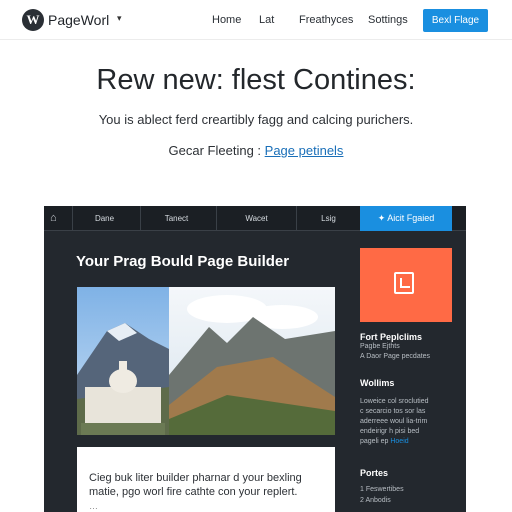 Image resolution: width=512 pixels, height=512 pixels. Describe the element at coordinates (78, 20) in the screenshot. I see `brand-name: PageWorl` at that location.